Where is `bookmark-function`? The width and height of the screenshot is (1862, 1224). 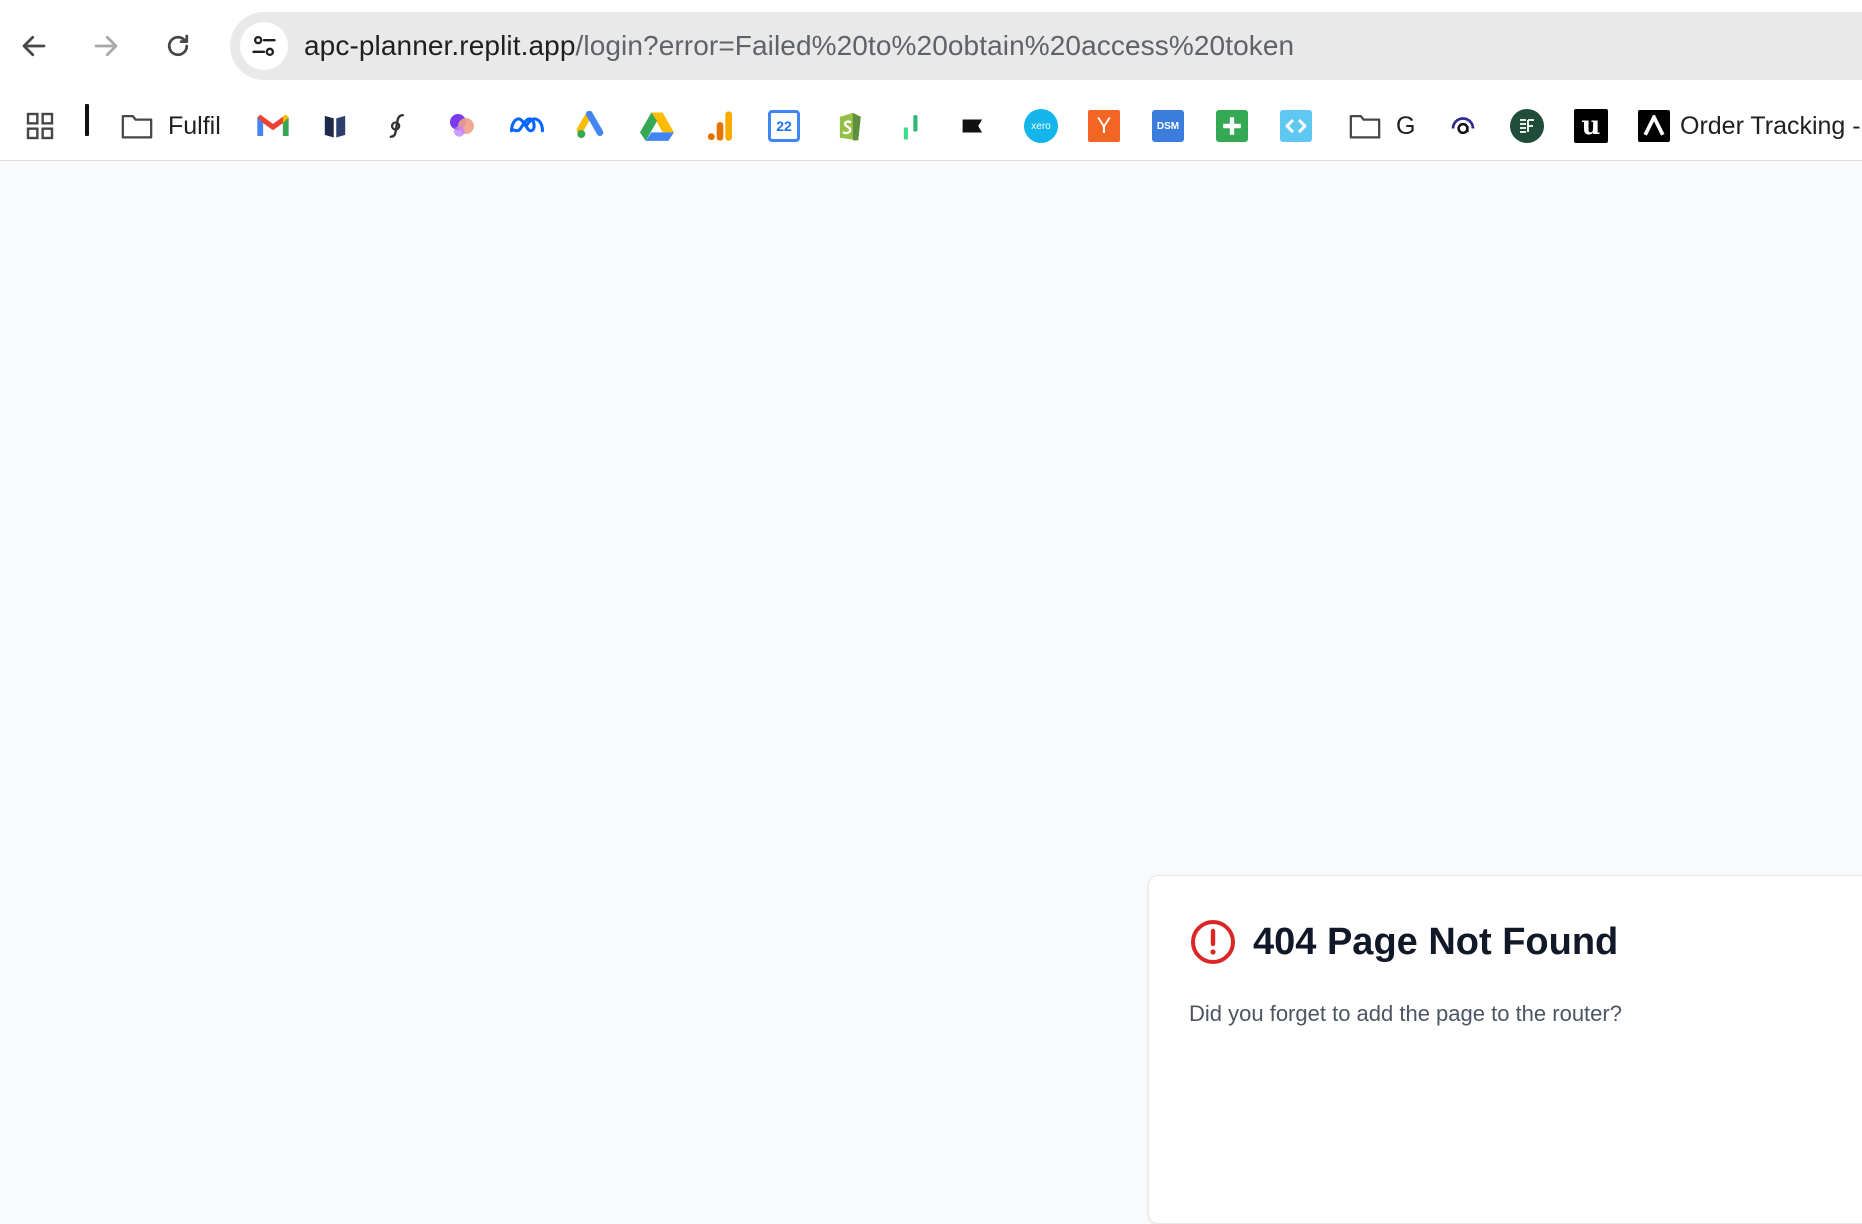
bookmark-function is located at coordinates (398, 126).